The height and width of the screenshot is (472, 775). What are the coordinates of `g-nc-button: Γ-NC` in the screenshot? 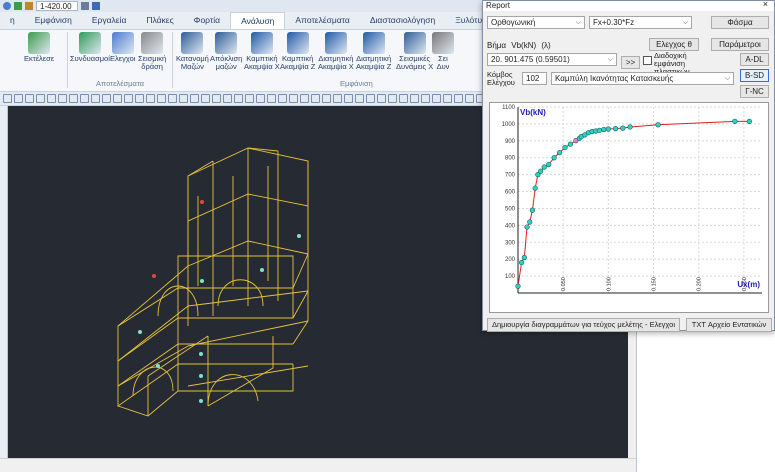 It's located at (754, 91).